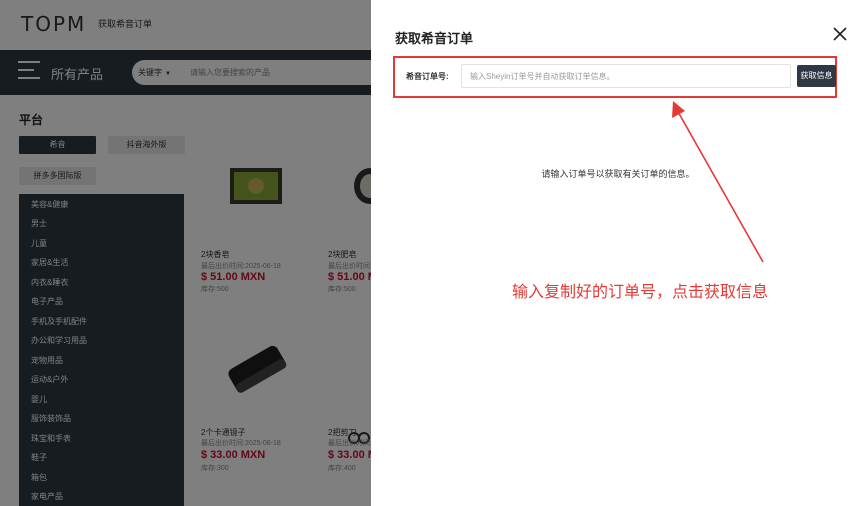 This screenshot has width=865, height=506. What do you see at coordinates (640, 292) in the screenshot?
I see `annotation-text: 输入复制好的订单号，点击获取信息` at bounding box center [640, 292].